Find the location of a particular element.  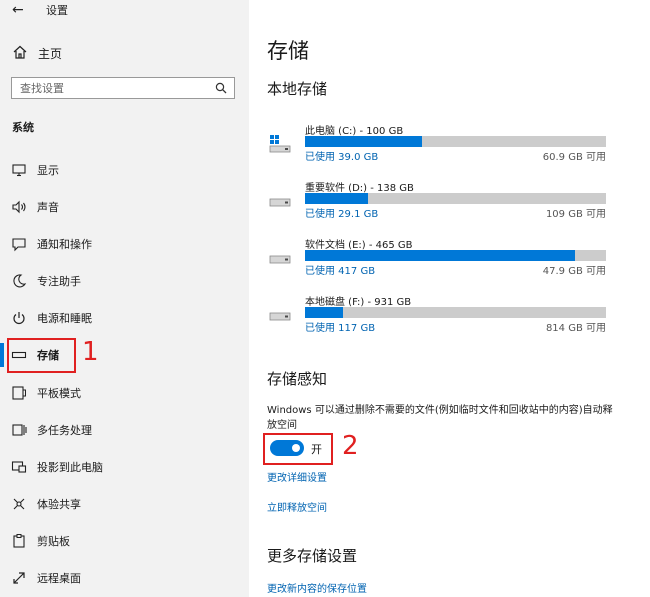

multitask-icon is located at coordinates (19, 430).